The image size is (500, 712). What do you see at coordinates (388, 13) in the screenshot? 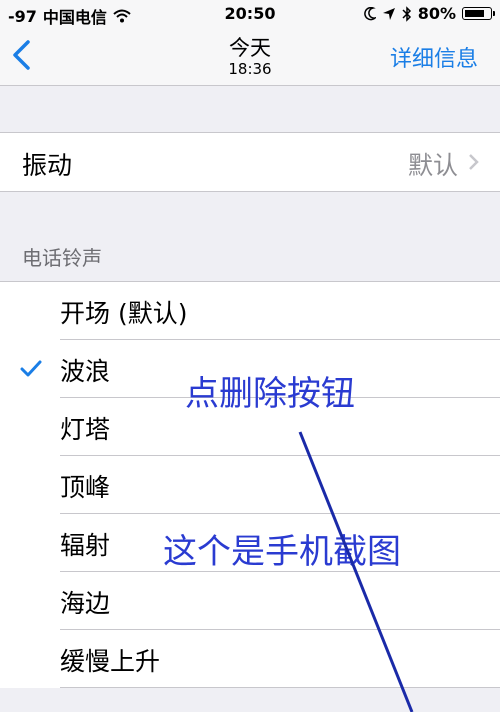
I see `location-arrow-icon` at bounding box center [388, 13].